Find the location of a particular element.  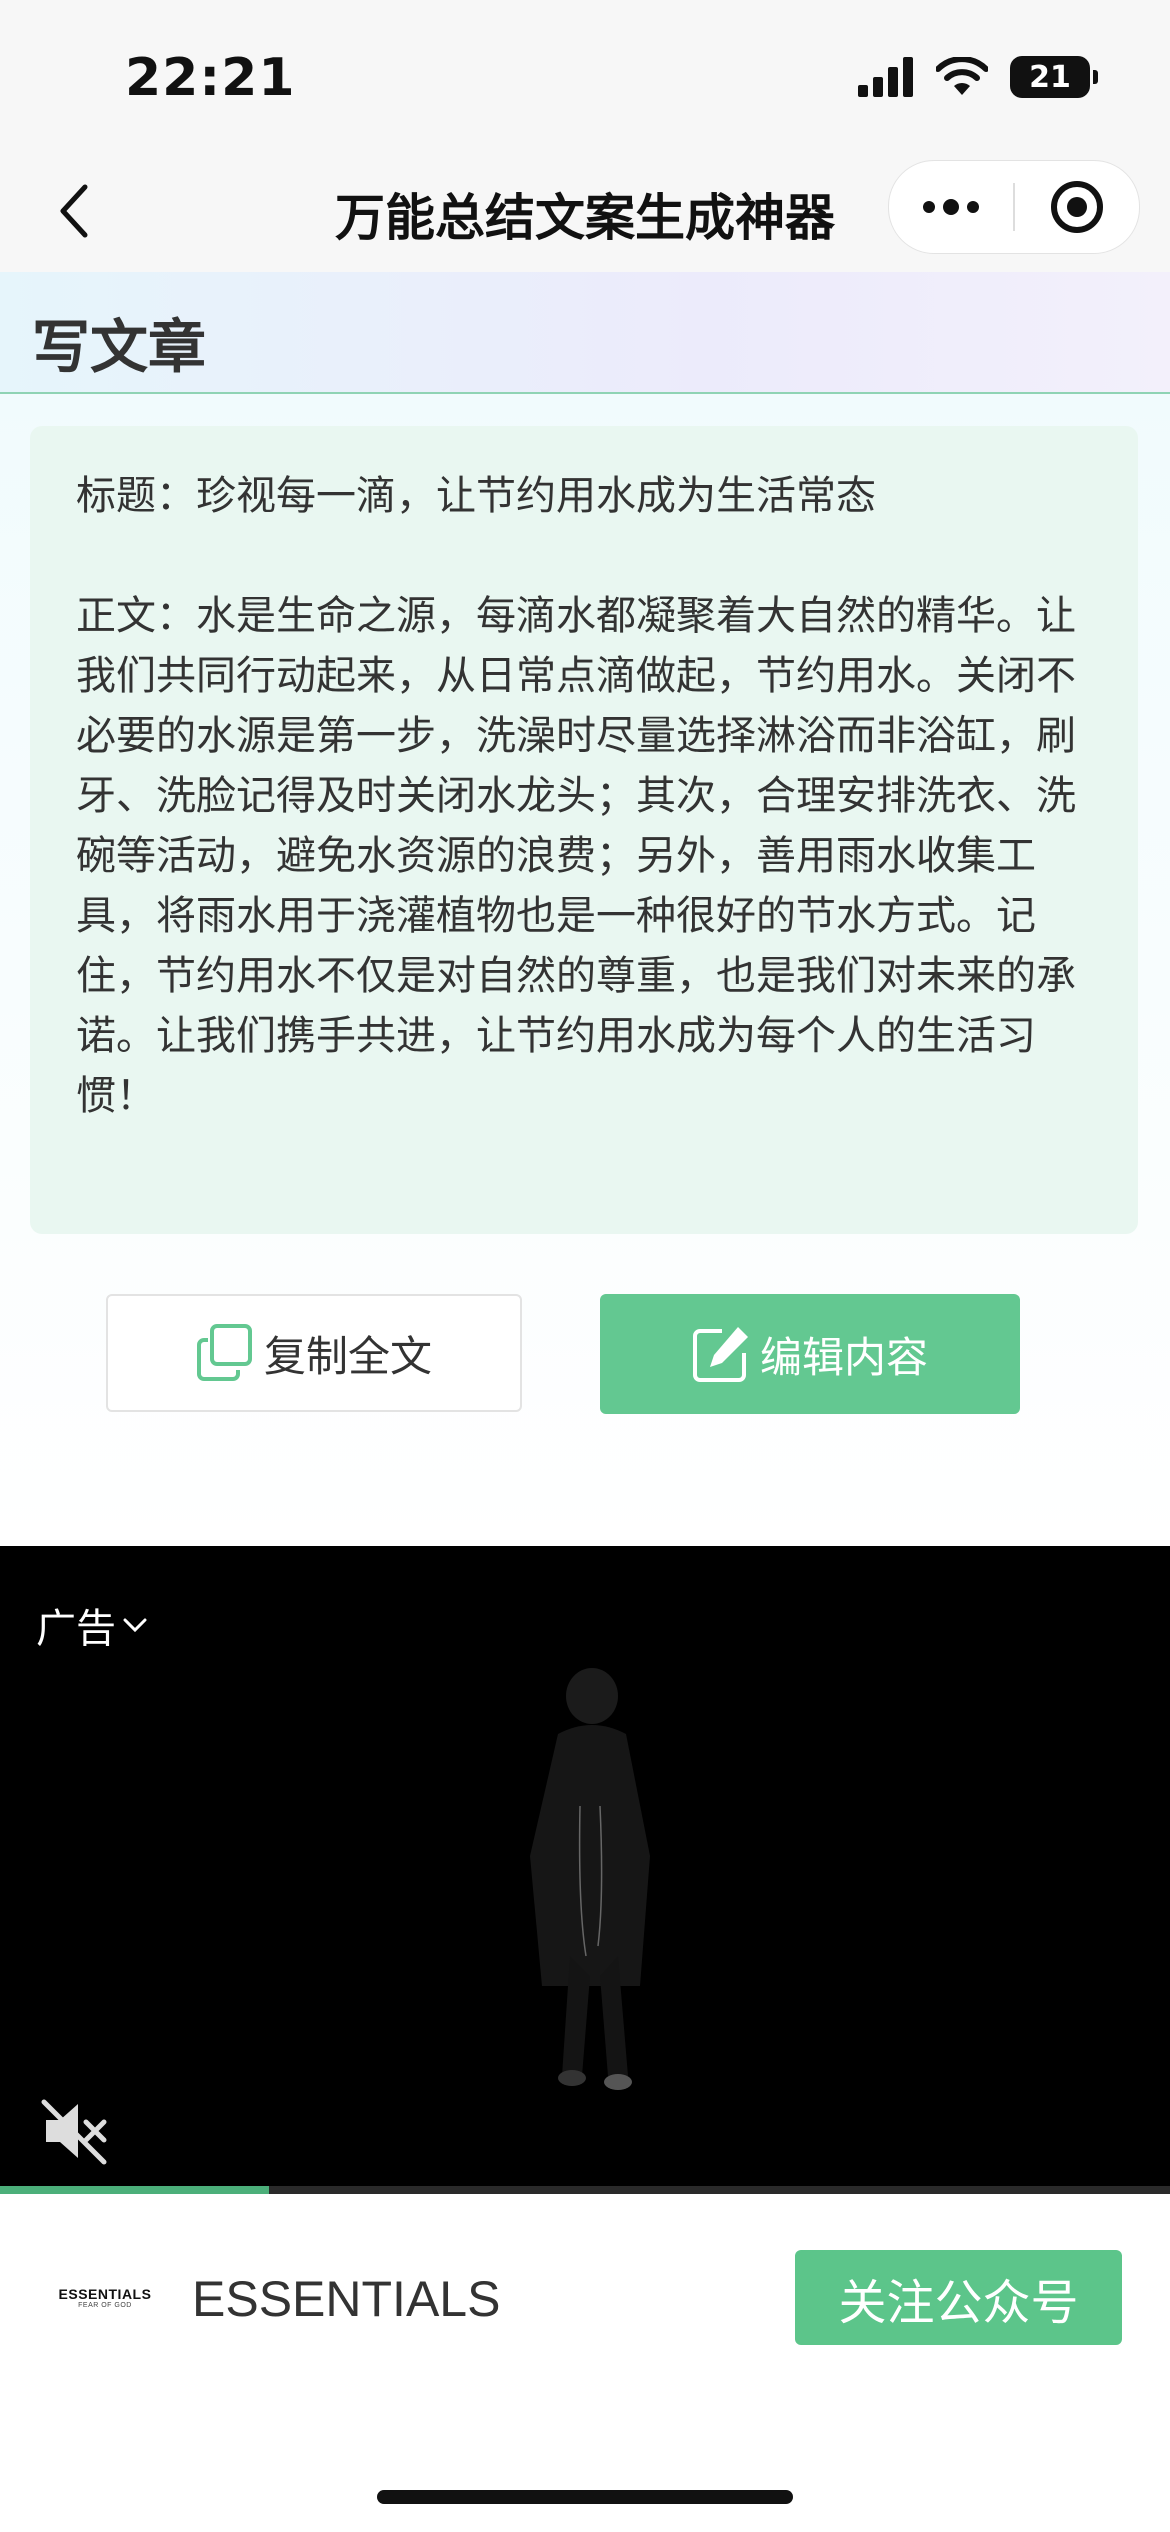

copy-all-label: 复制全文 is located at coordinates (347, 1356).